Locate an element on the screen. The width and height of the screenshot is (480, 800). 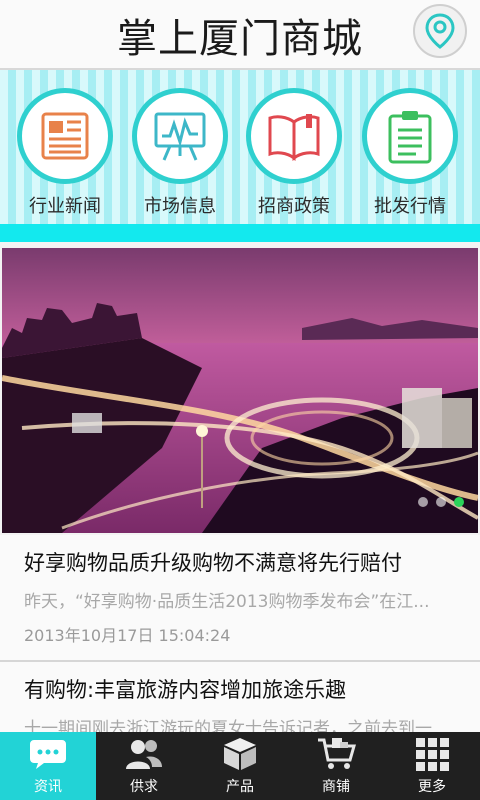
category-label: 招商政策 is located at coordinates (294, 206).